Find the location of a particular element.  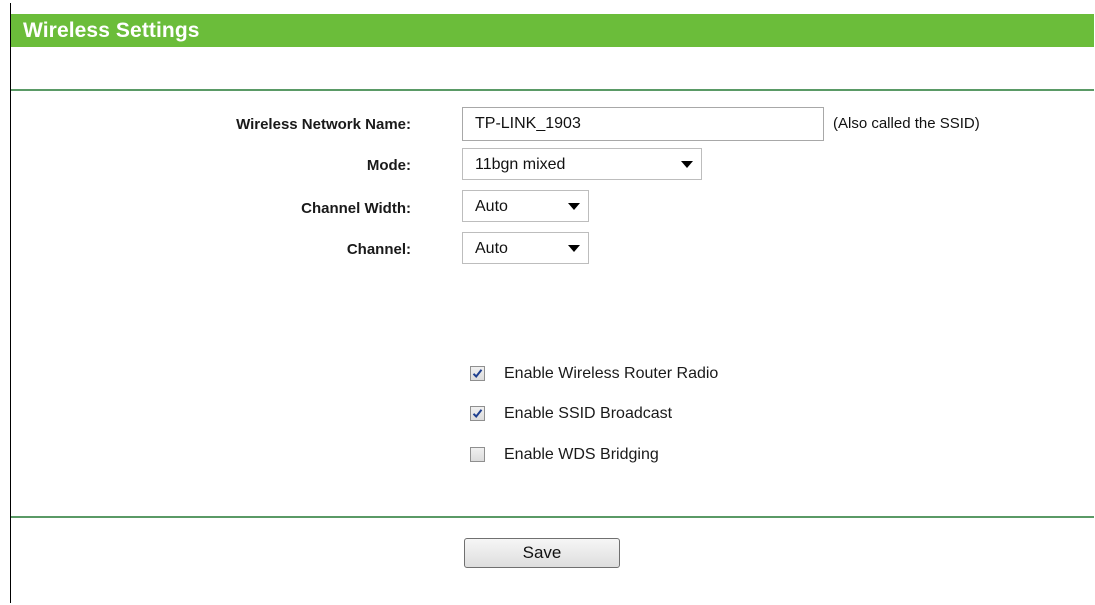

header-bar: Wireless Settings is located at coordinates (552, 30).